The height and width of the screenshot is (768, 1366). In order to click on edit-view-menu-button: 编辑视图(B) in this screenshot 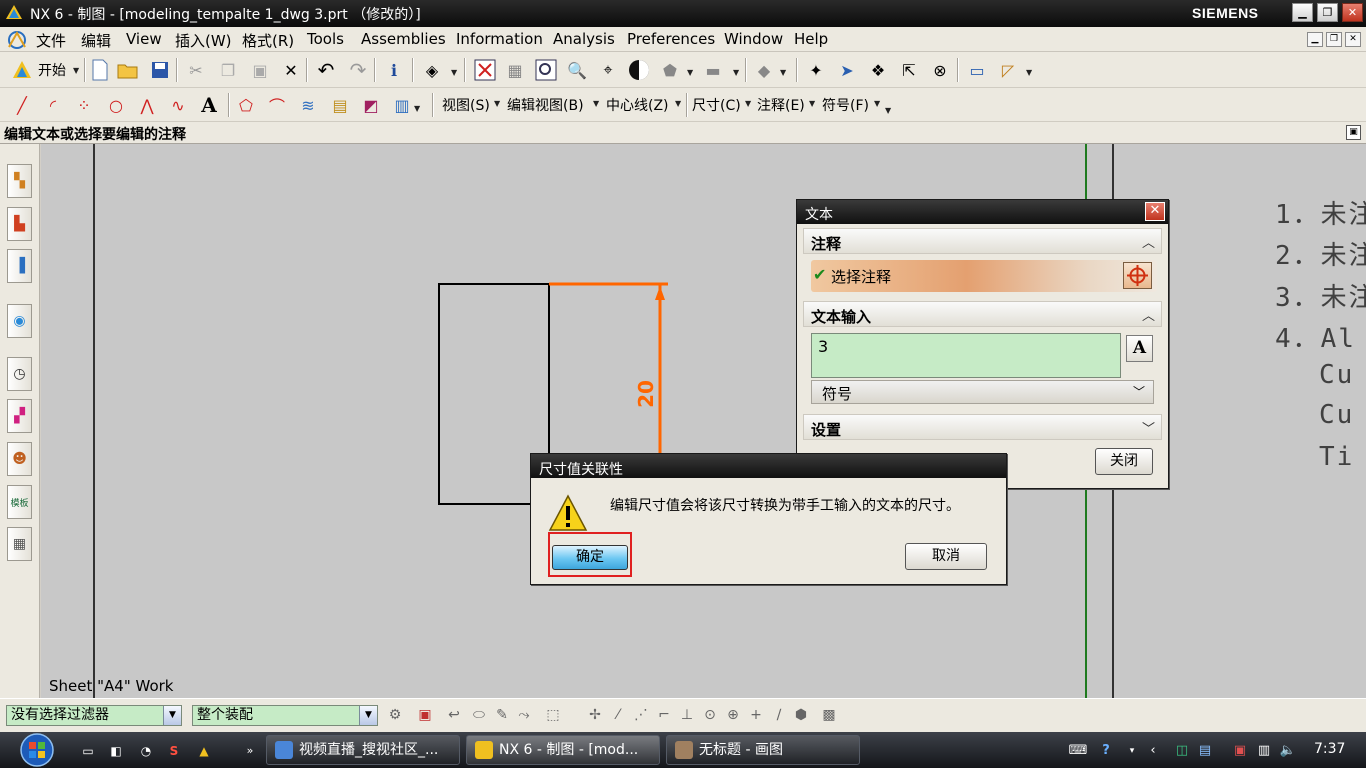, I will do `click(545, 105)`.